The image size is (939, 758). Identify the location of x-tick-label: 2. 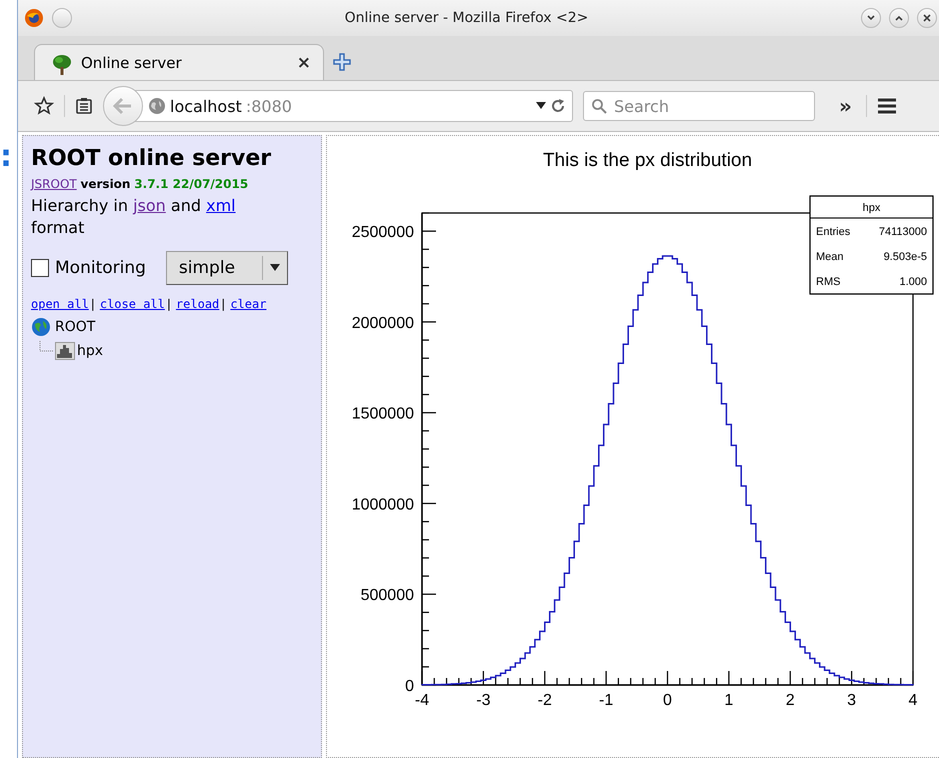
(790, 700).